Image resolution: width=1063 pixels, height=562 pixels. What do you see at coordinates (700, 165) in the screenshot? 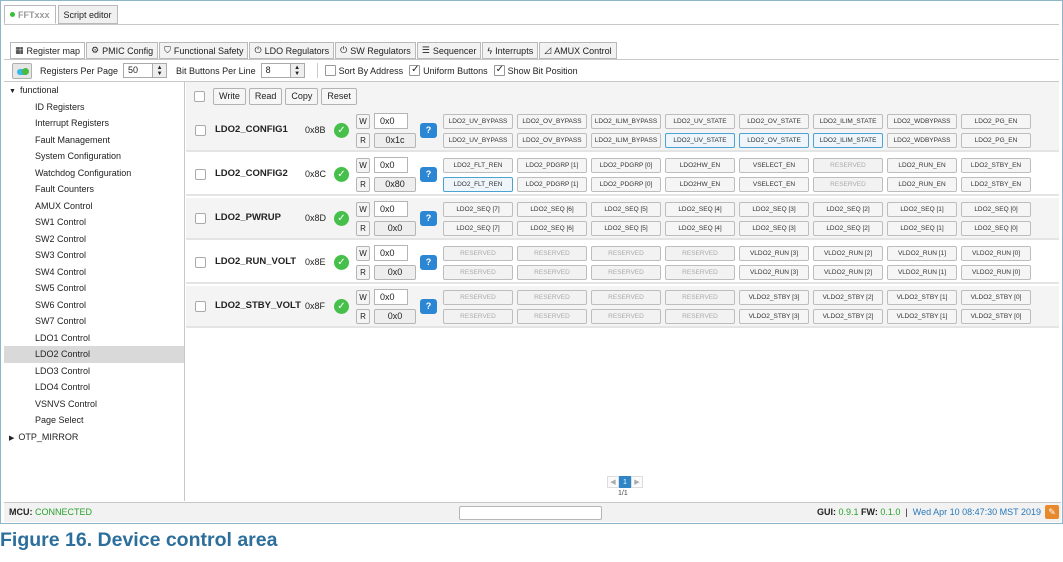
I see `bit-write-button: LDO2HW_EN` at bounding box center [700, 165].